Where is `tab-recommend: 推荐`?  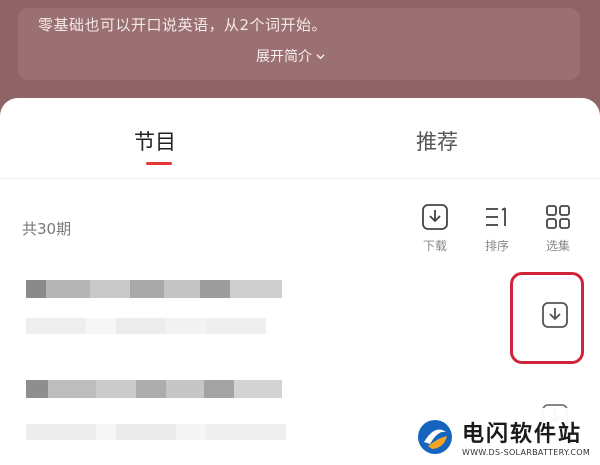 tab-recommend: 推荐 is located at coordinates (437, 141).